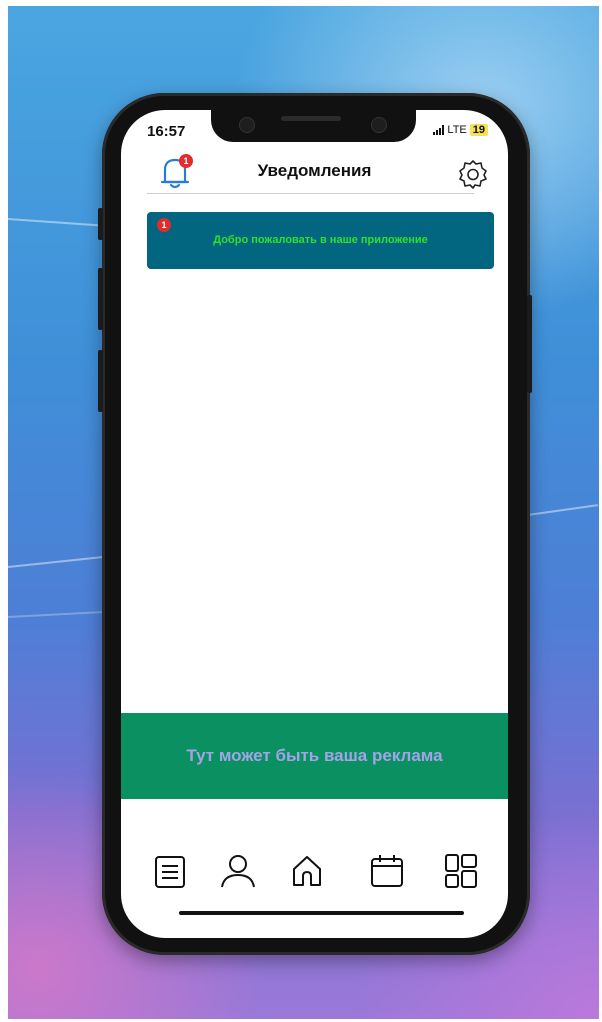 The height and width of the screenshot is (1022, 602). What do you see at coordinates (100, 299) in the screenshot?
I see `phone-volume-up` at bounding box center [100, 299].